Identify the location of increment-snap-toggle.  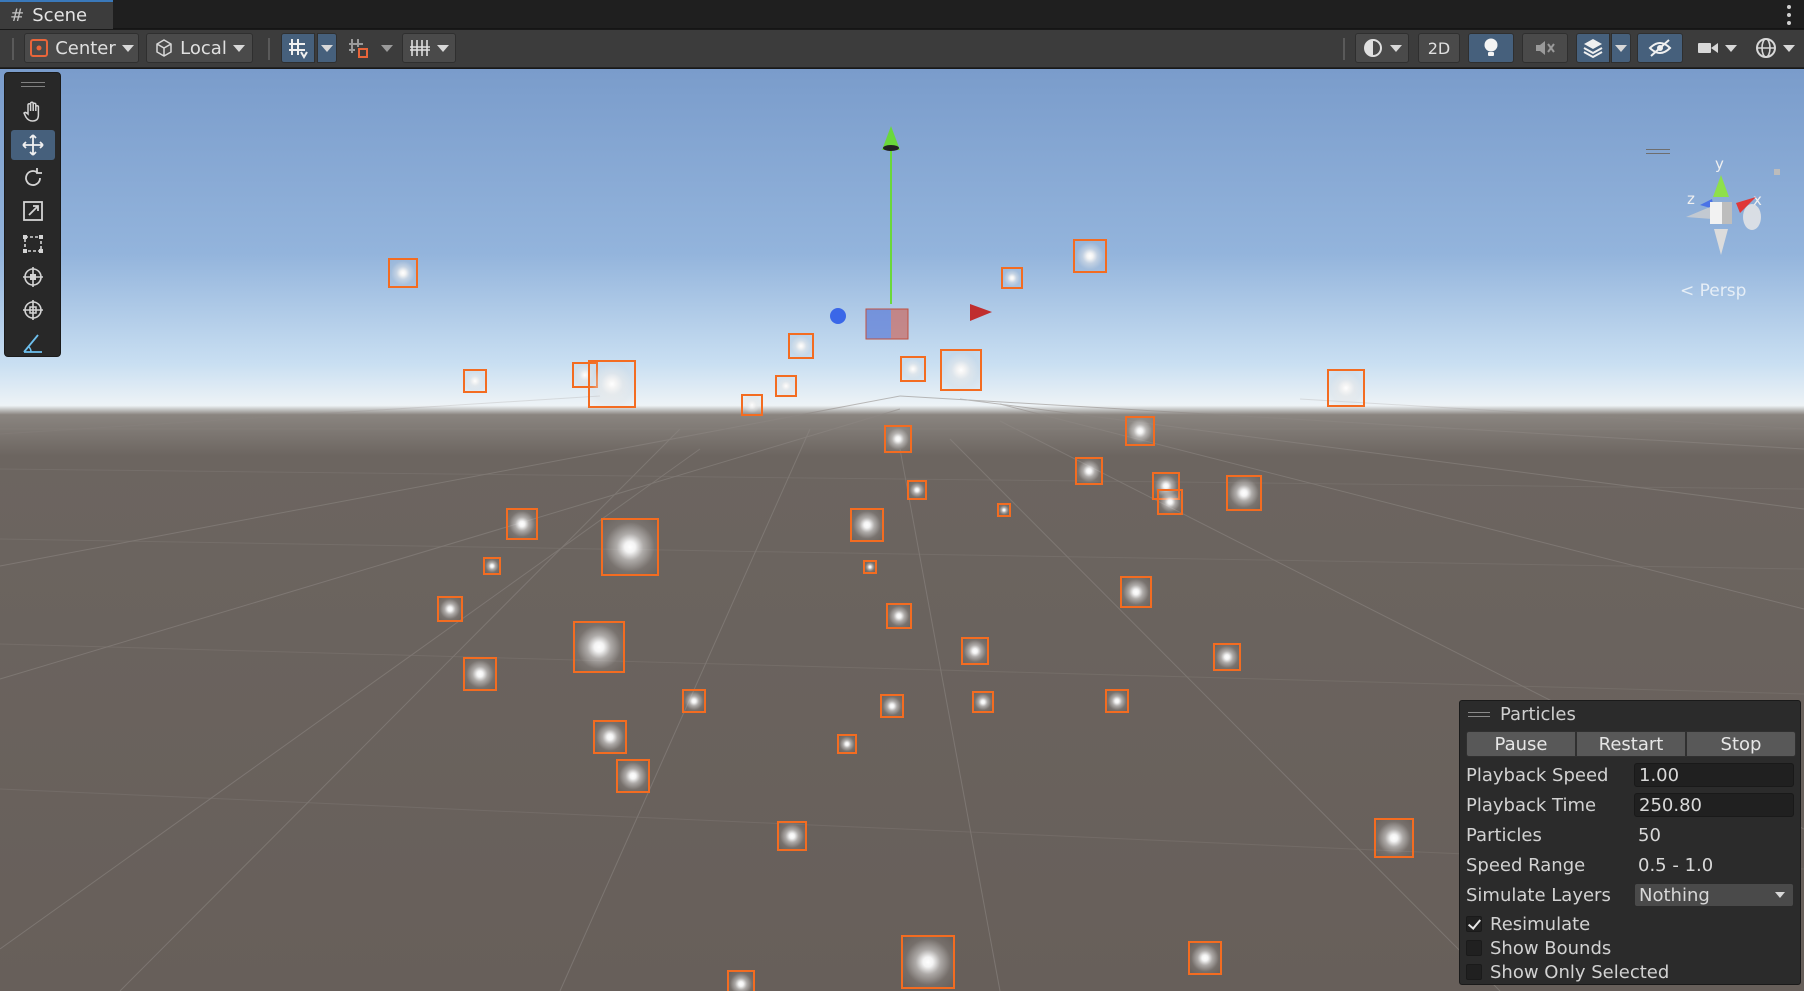
(358, 48).